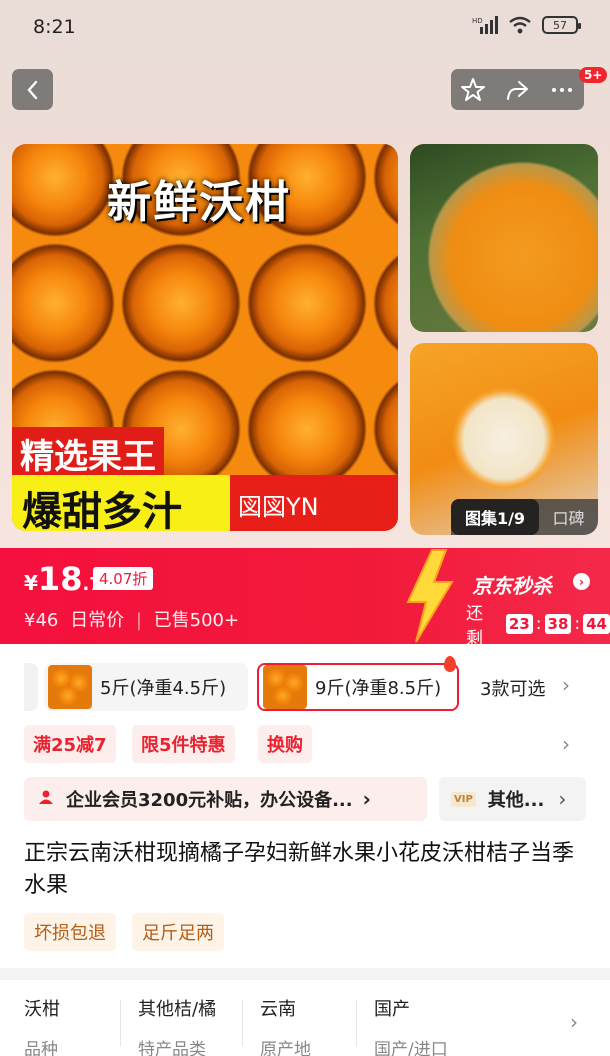  Describe the element at coordinates (411, 1025) in the screenshot. I see `attribute-import: 国产 国产/进口` at that location.